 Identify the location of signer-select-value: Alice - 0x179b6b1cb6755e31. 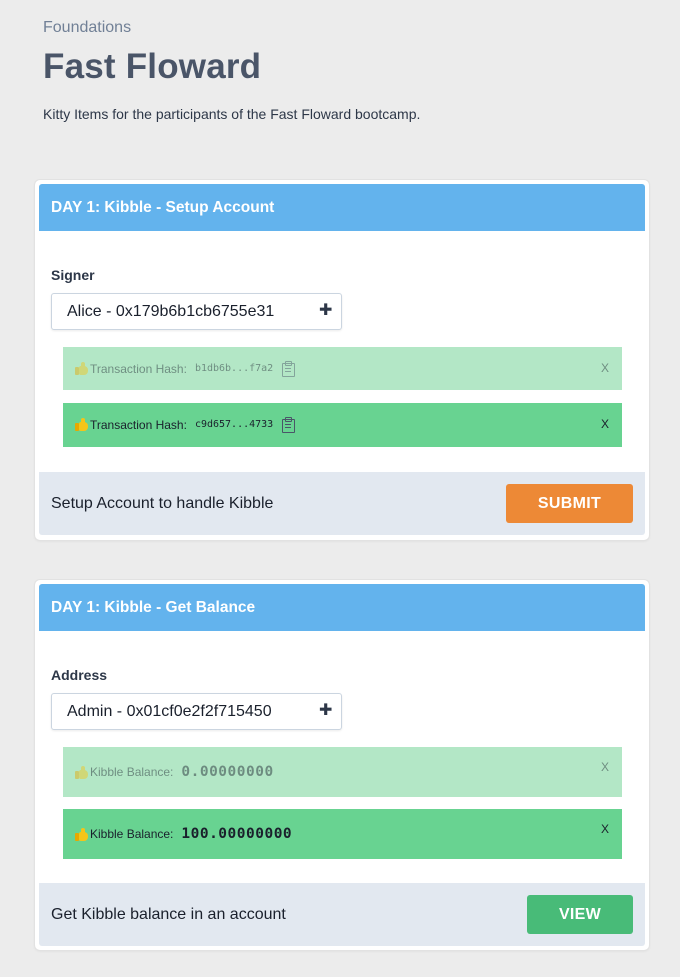
(171, 311).